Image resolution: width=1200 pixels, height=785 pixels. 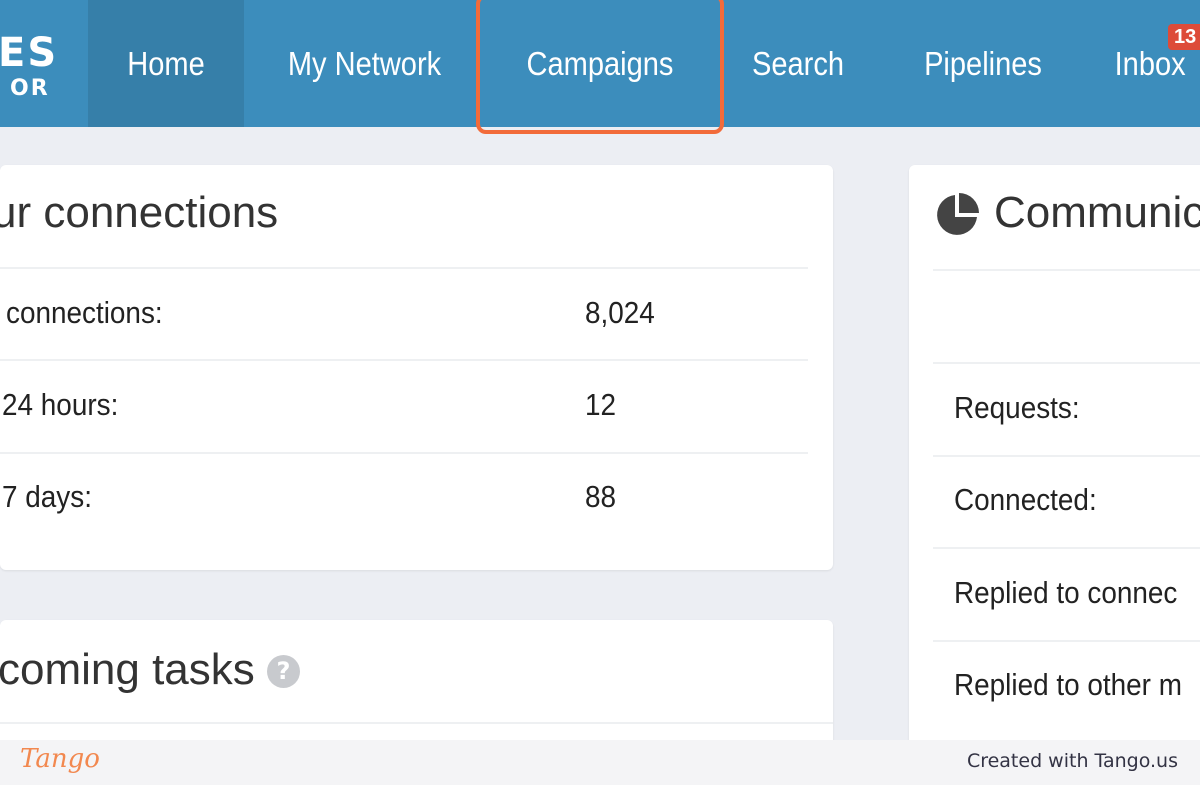 I want to click on logo-text-bottom: OR, so click(x=30, y=88).